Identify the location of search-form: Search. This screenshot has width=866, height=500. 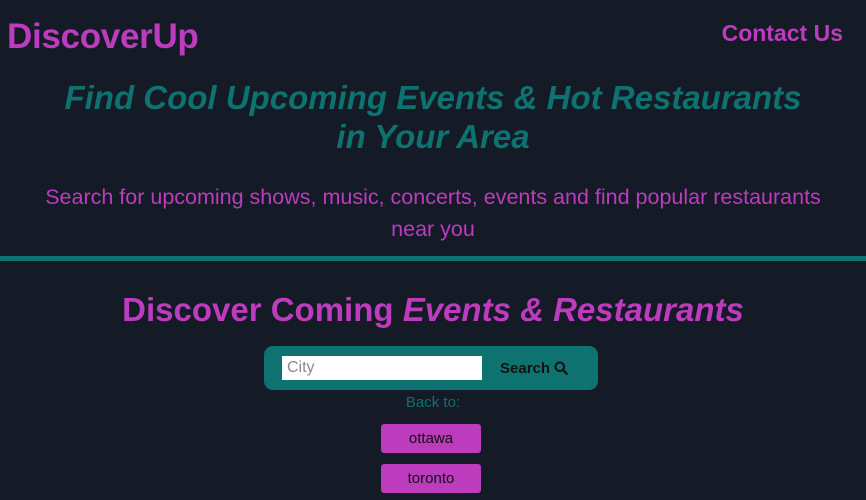
(431, 368).